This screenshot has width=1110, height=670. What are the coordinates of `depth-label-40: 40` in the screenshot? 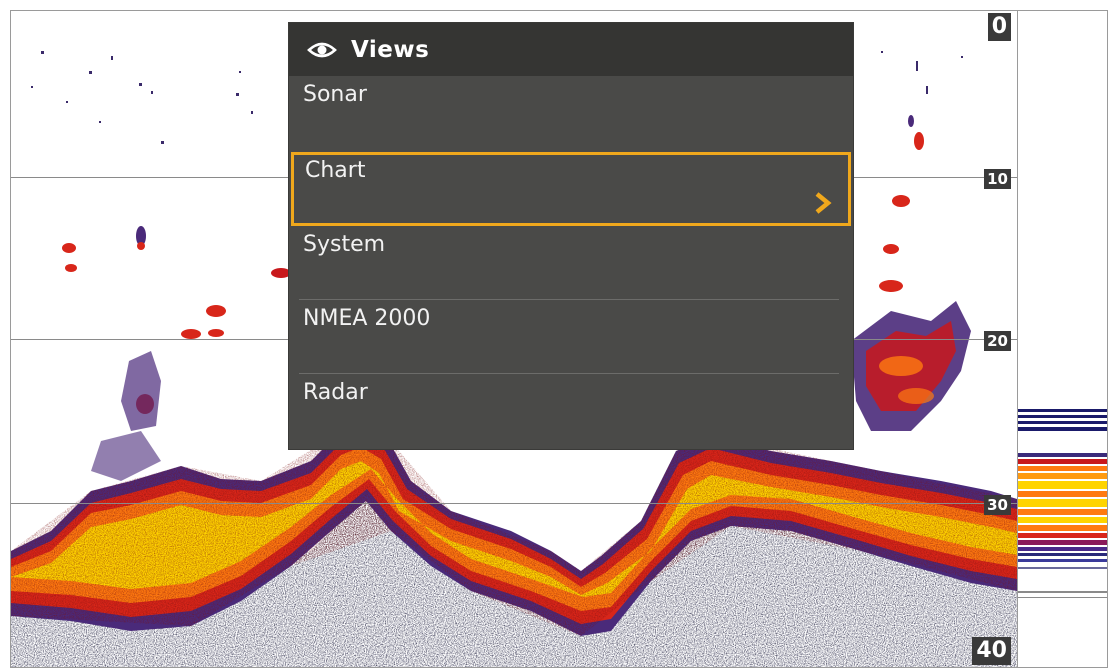 It's located at (991, 651).